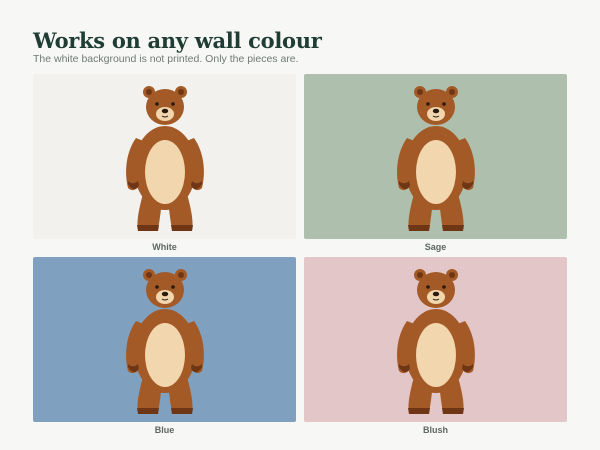  Describe the element at coordinates (177, 40) in the screenshot. I see `page-title: Works on any wall colour` at that location.